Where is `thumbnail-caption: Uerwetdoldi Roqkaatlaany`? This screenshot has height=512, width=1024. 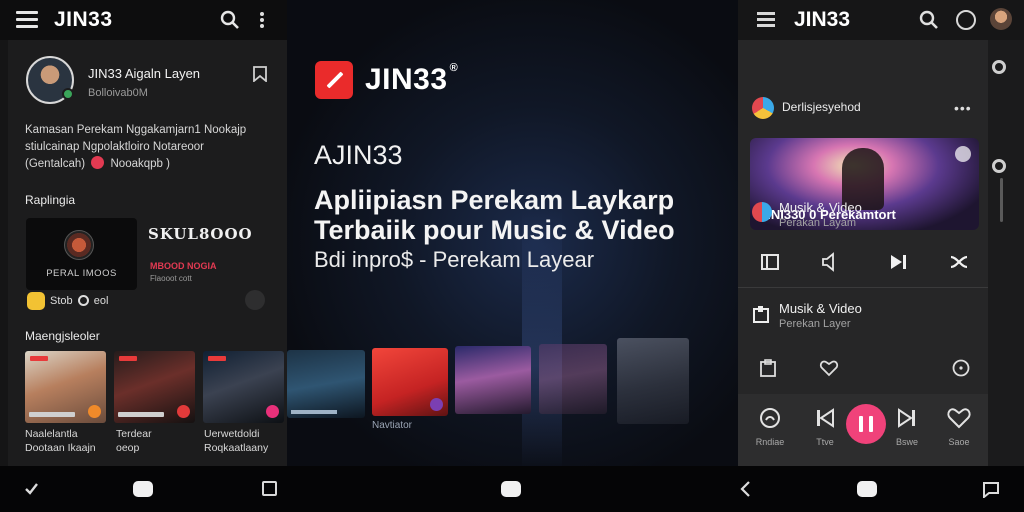 thumbnail-caption: Uerwetdoldi Roqkaatlaany is located at coordinates (236, 441).